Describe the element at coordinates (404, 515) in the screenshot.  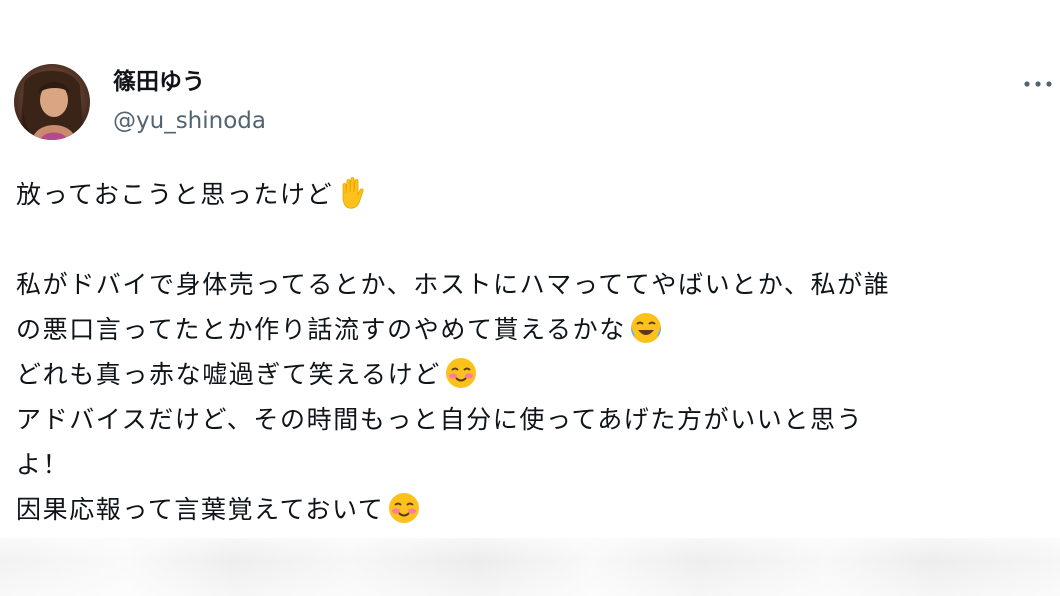
I see `smiling-blush-icon` at that location.